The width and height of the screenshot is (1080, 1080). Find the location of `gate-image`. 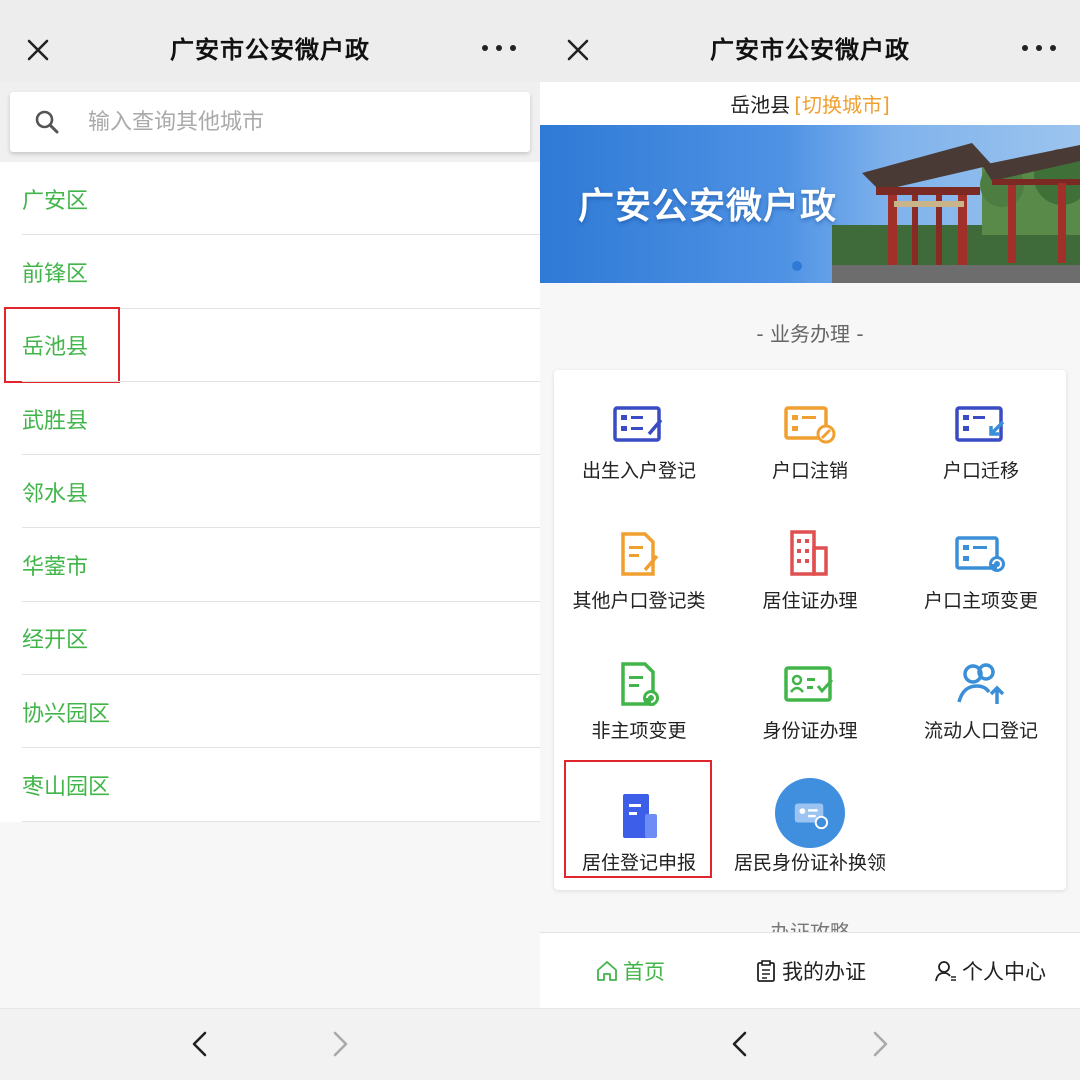

gate-image is located at coordinates (956, 213).